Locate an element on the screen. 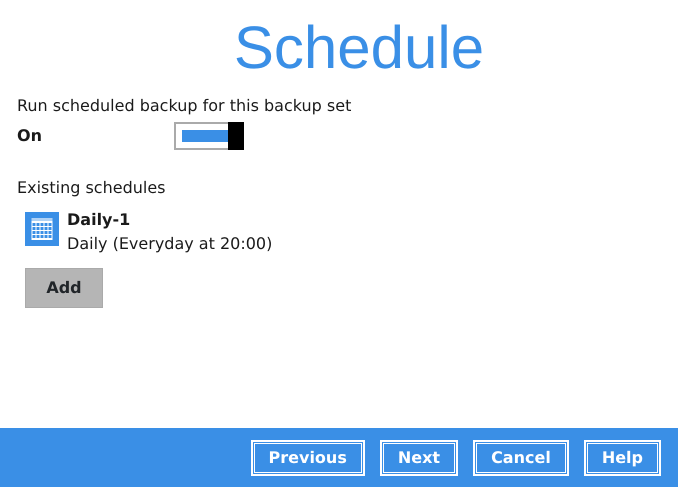 This screenshot has width=678, height=487. calendar-icon is located at coordinates (42, 229).